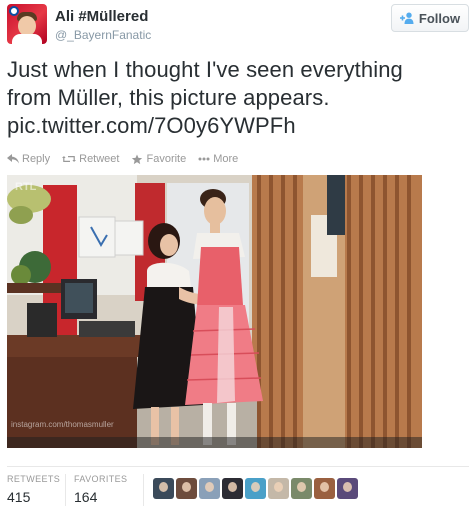 Image resolution: width=476 pixels, height=514 pixels. What do you see at coordinates (69, 159) in the screenshot?
I see `retweet-icon` at bounding box center [69, 159].